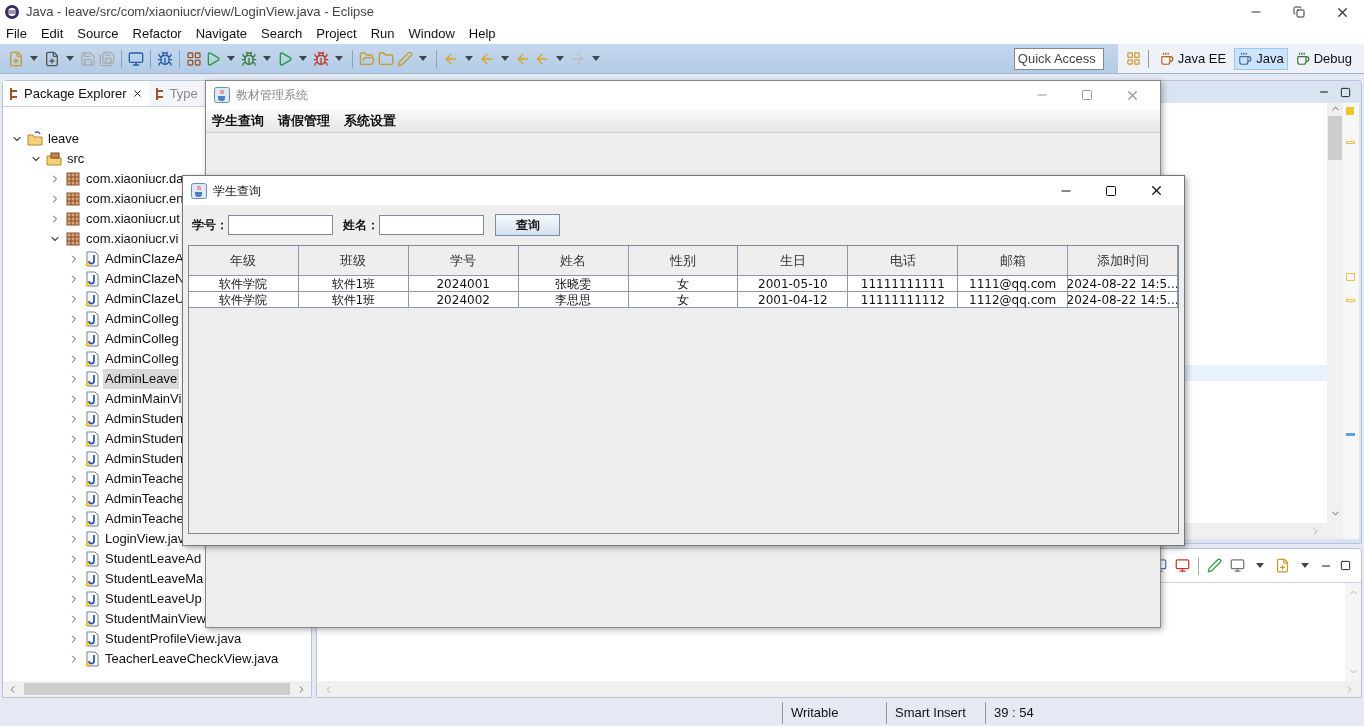 Image resolution: width=1364 pixels, height=726 pixels. Describe the element at coordinates (238, 120) in the screenshot. I see `menu-item: 学生查询` at that location.